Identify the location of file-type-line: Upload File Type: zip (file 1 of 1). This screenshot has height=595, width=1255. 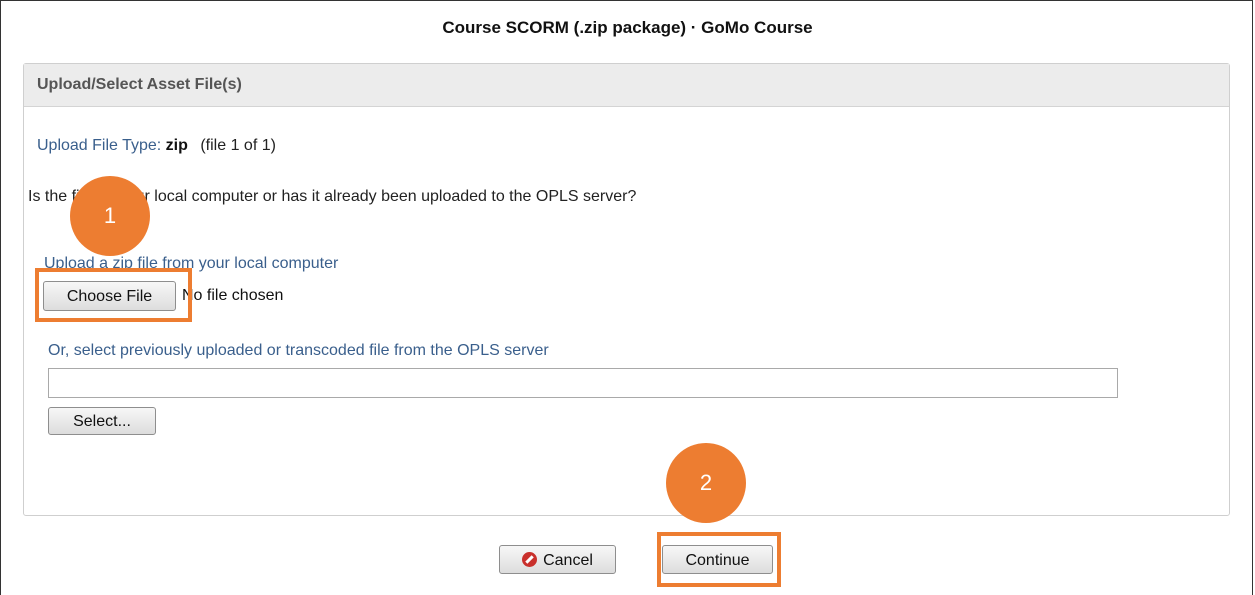
(156, 146).